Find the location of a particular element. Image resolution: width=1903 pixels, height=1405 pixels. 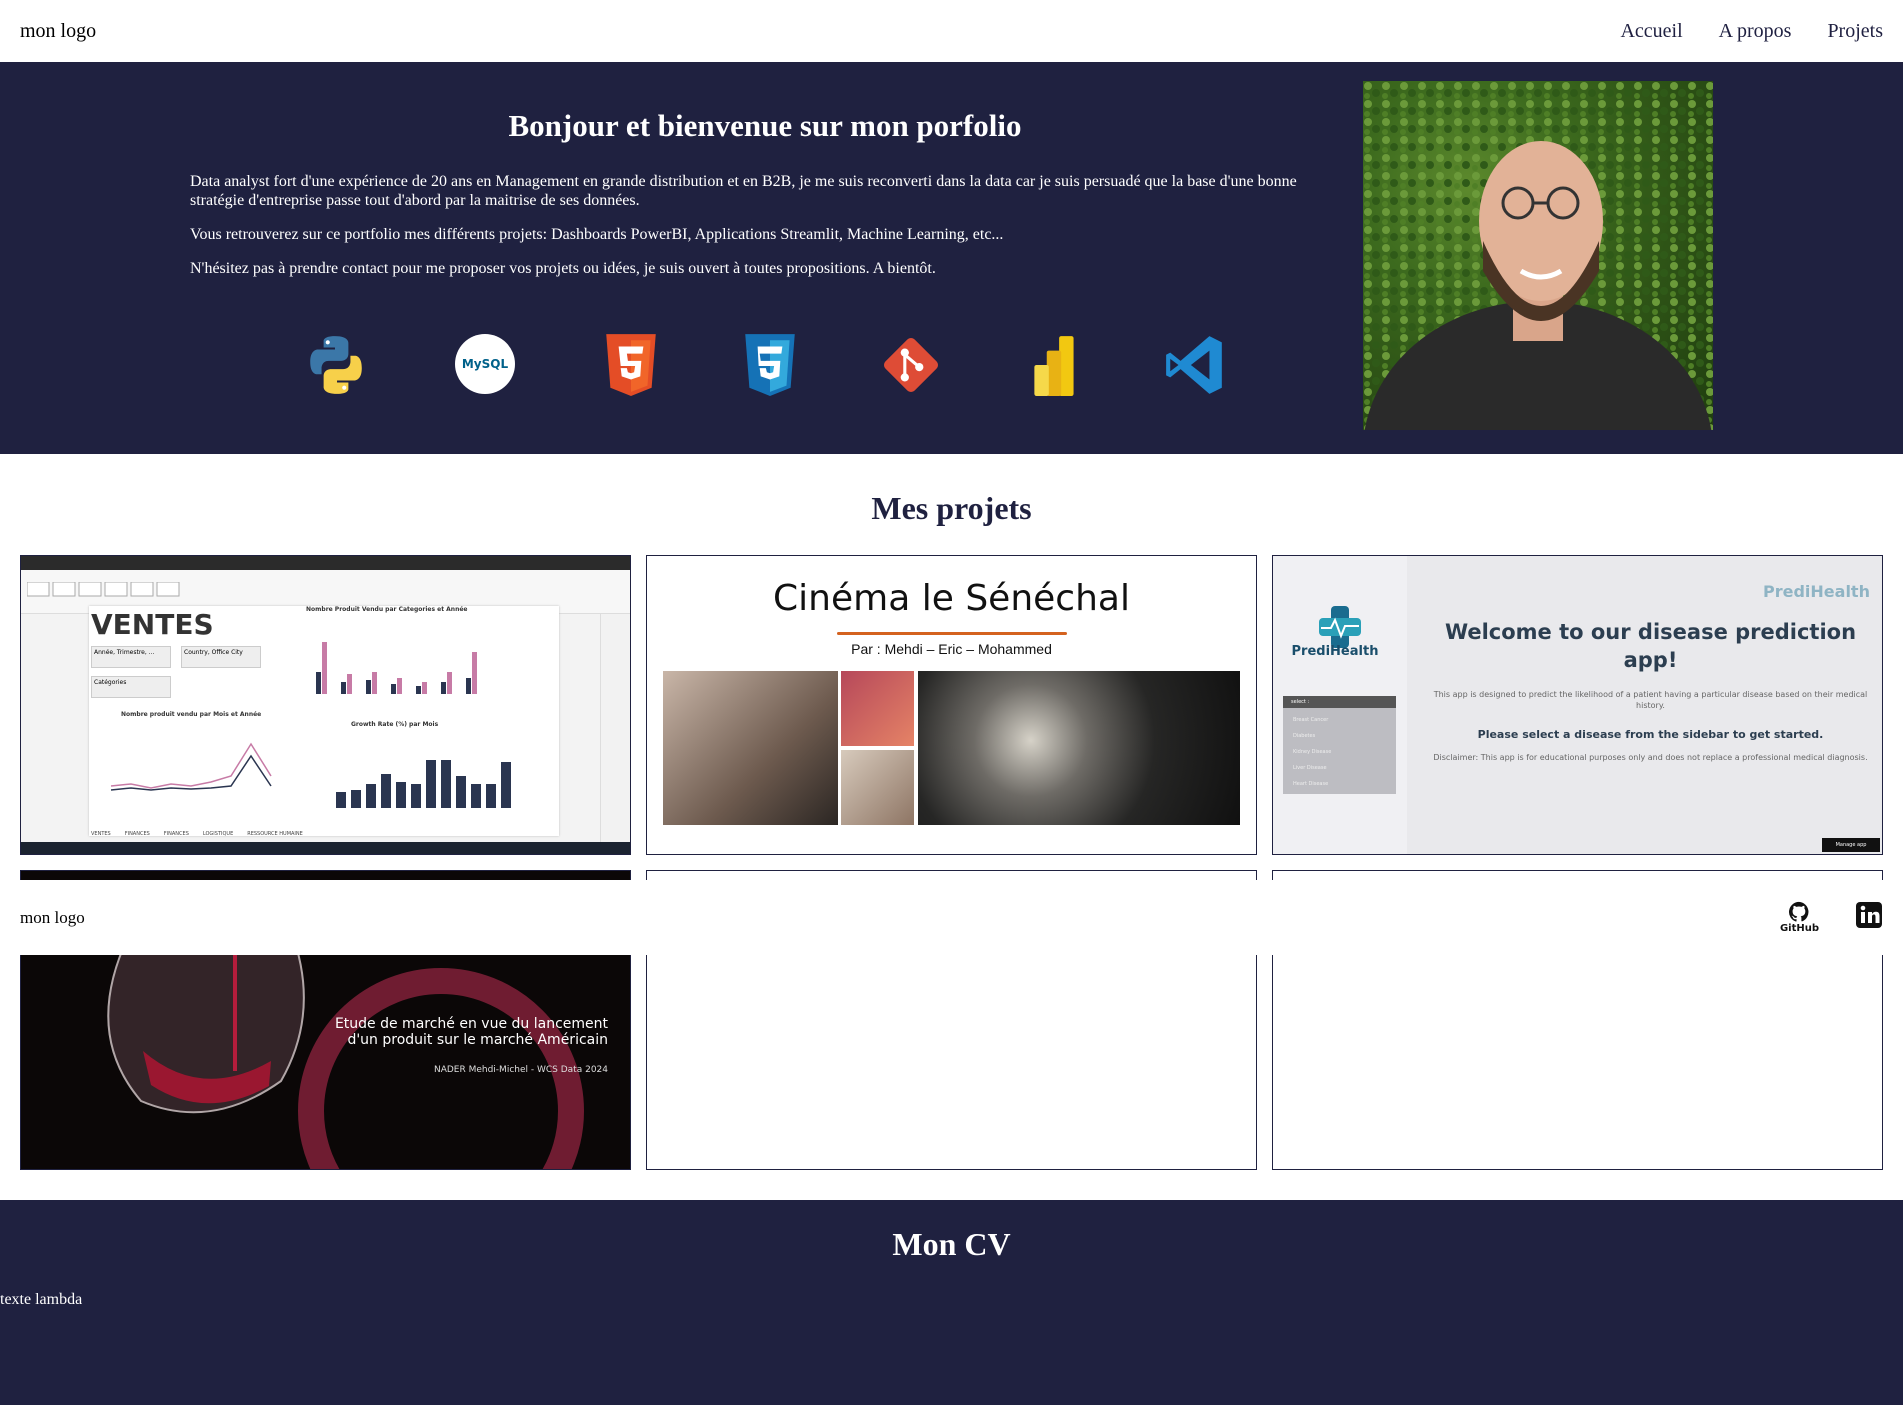

ventes-title: VENTES is located at coordinates (152, 624).